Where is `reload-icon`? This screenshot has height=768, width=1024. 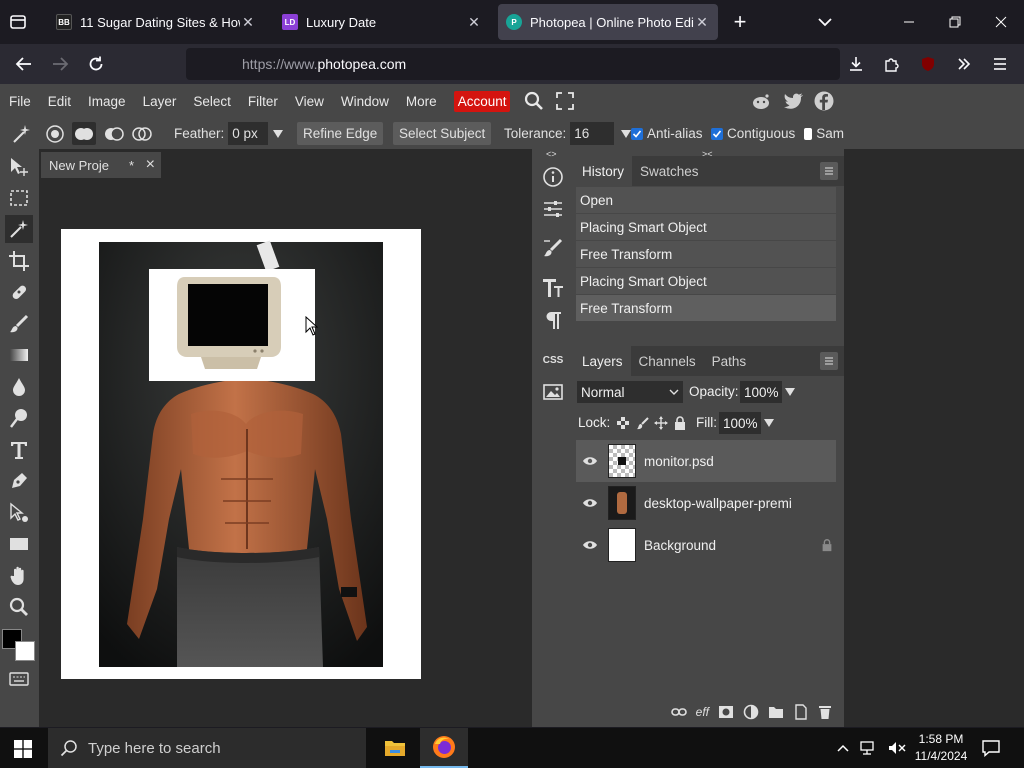 reload-icon is located at coordinates (96, 64).